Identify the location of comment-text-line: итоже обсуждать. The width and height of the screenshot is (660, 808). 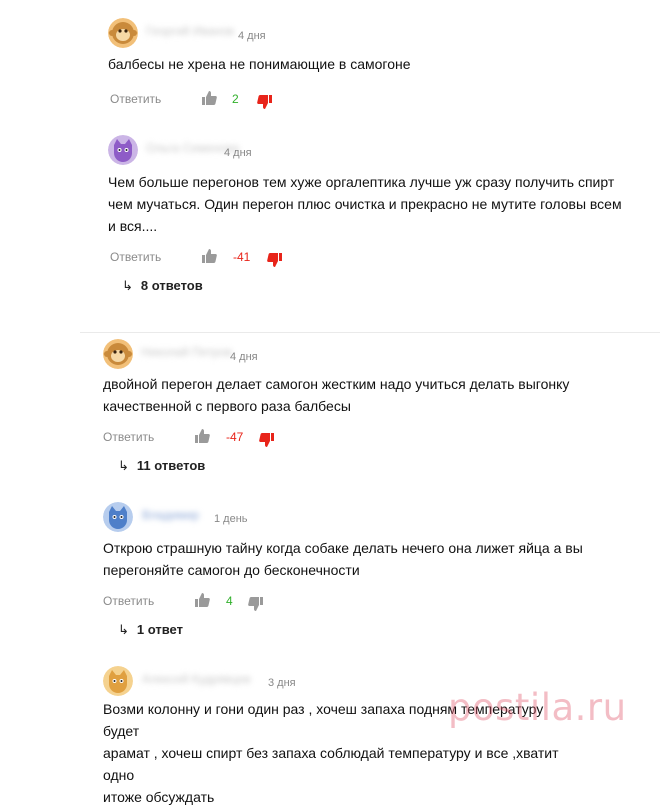
(159, 797).